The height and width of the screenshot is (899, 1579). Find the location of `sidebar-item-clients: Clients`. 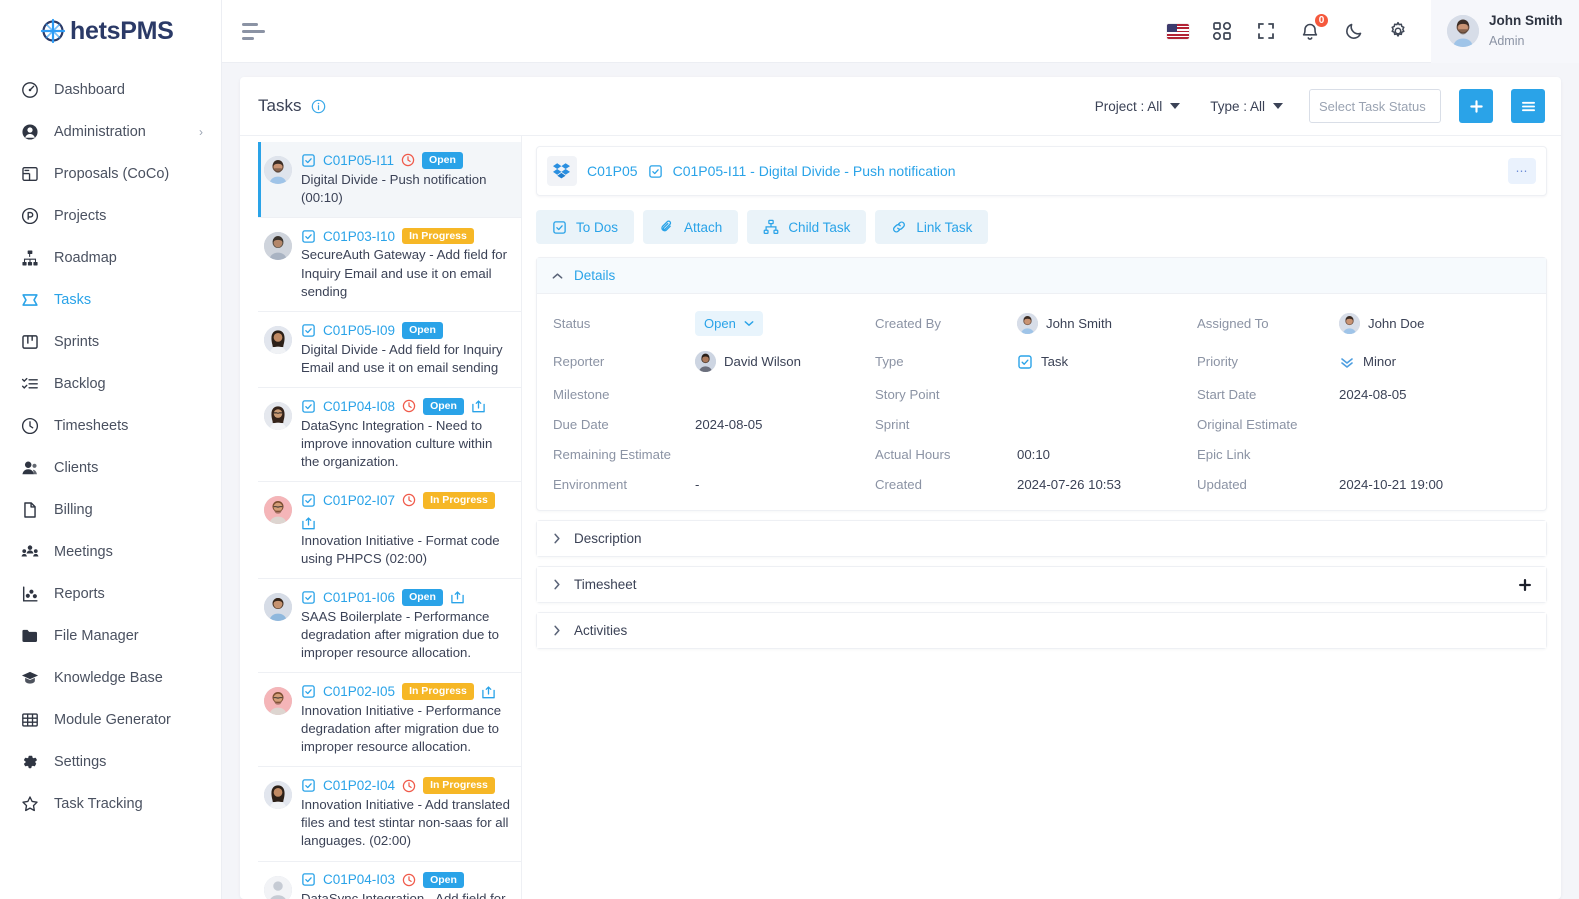

sidebar-item-clients: Clients is located at coordinates (110, 468).